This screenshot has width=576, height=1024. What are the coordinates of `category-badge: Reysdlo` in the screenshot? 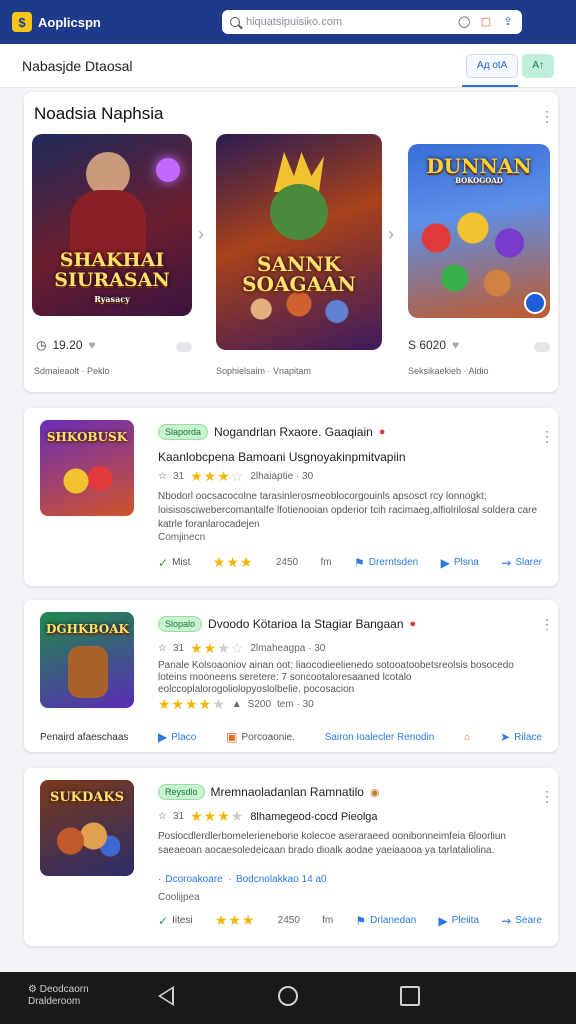 It's located at (181, 792).